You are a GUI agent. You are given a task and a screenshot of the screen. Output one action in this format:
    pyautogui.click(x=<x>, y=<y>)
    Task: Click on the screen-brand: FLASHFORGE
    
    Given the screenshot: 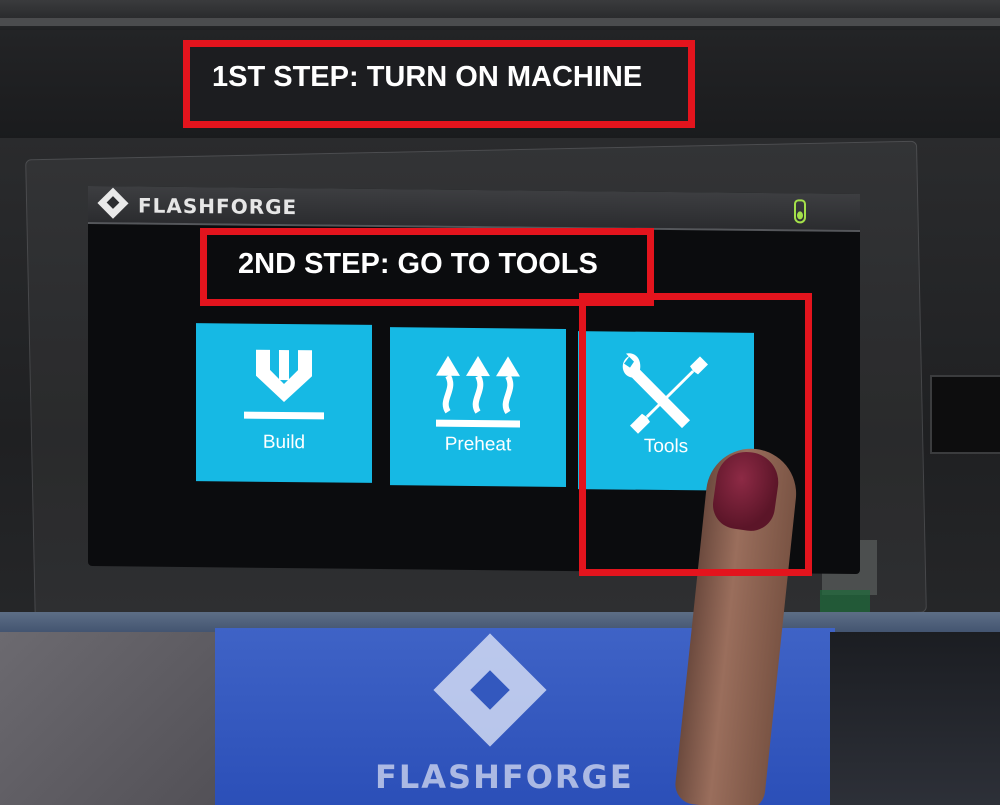 What is the action you would take?
    pyautogui.click(x=218, y=206)
    